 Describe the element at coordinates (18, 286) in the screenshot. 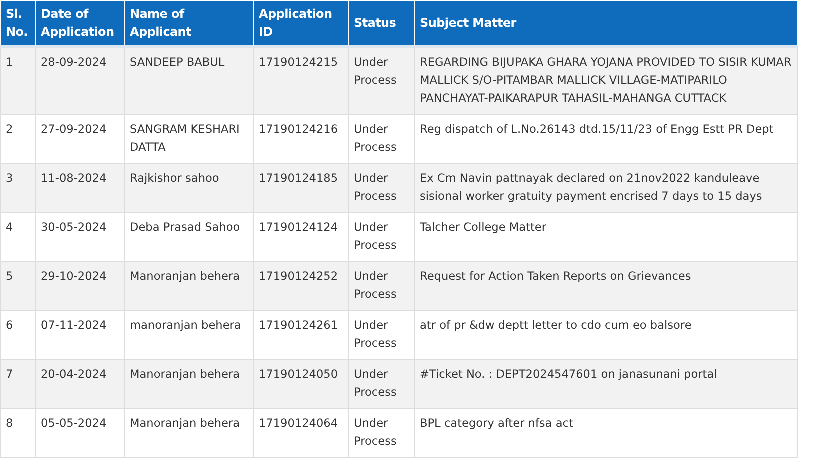

I see `table-cell: 5` at that location.